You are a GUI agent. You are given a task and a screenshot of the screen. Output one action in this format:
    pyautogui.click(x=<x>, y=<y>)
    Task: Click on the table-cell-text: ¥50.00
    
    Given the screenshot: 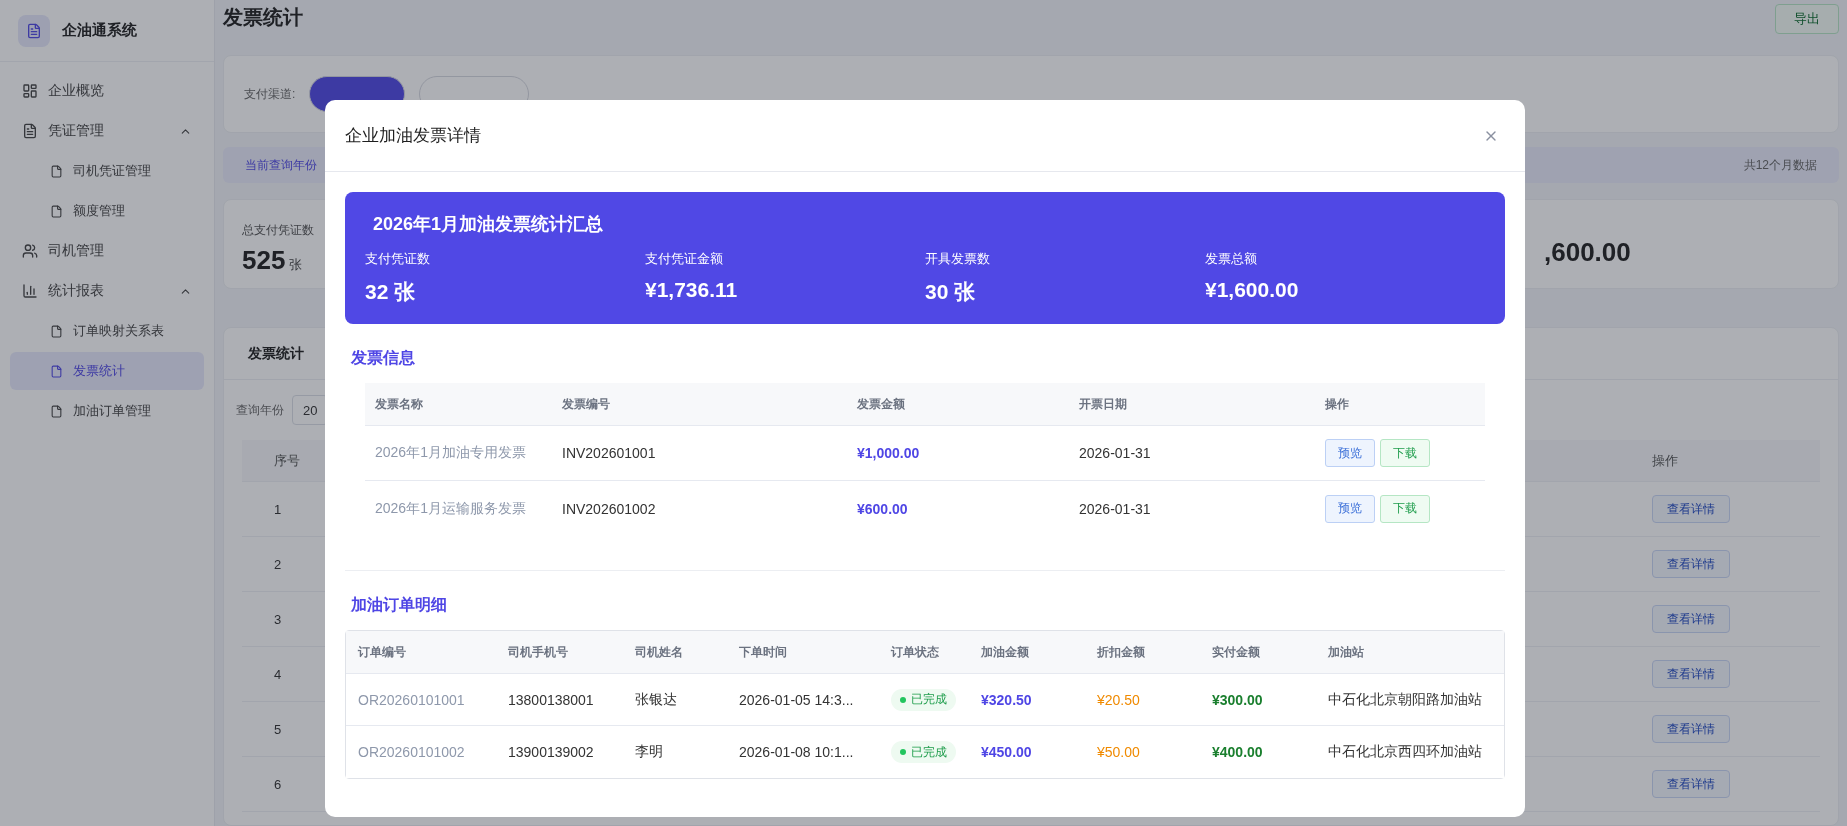 What is the action you would take?
    pyautogui.click(x=1119, y=752)
    